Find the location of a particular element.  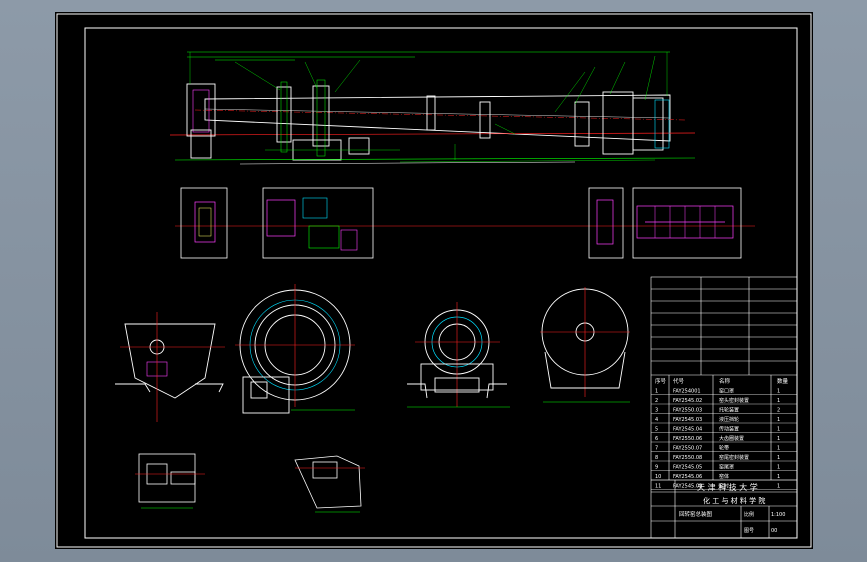

parts-row-name: 窑尾密封装置 is located at coordinates (734, 457).